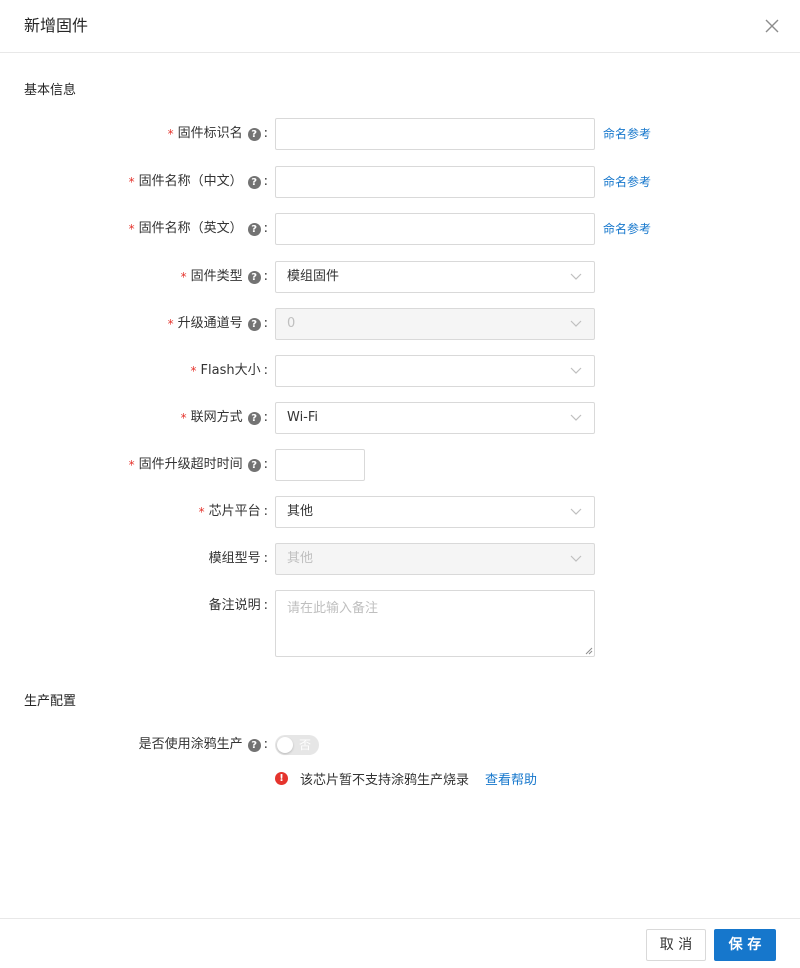 This screenshot has width=800, height=968. I want to click on form-label: * 芯片平台 :, so click(233, 512).